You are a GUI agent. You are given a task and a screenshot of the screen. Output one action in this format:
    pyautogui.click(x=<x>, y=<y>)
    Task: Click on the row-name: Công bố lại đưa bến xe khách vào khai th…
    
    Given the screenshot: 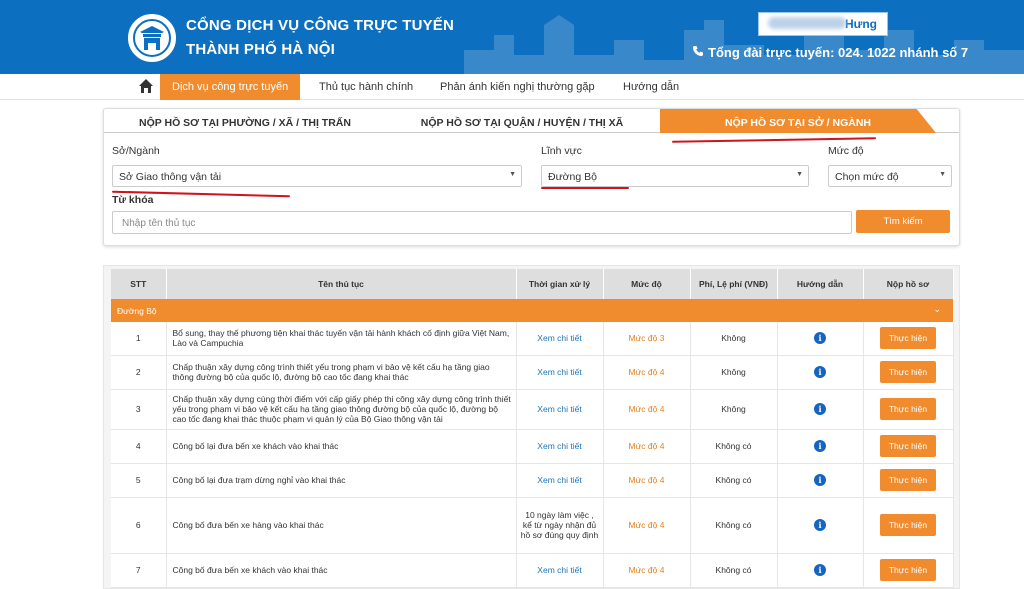 What is the action you would take?
    pyautogui.click(x=341, y=446)
    